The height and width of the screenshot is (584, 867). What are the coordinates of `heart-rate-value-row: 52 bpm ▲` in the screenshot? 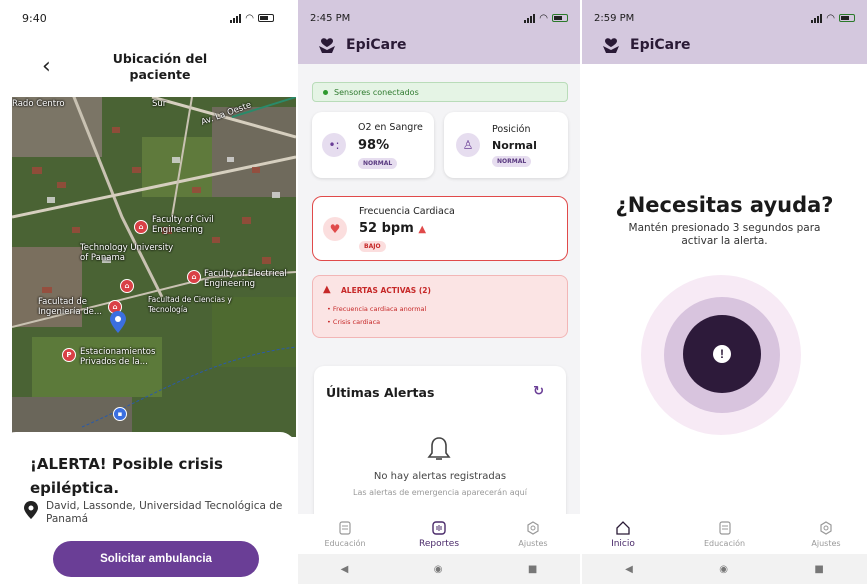 It's located at (392, 228).